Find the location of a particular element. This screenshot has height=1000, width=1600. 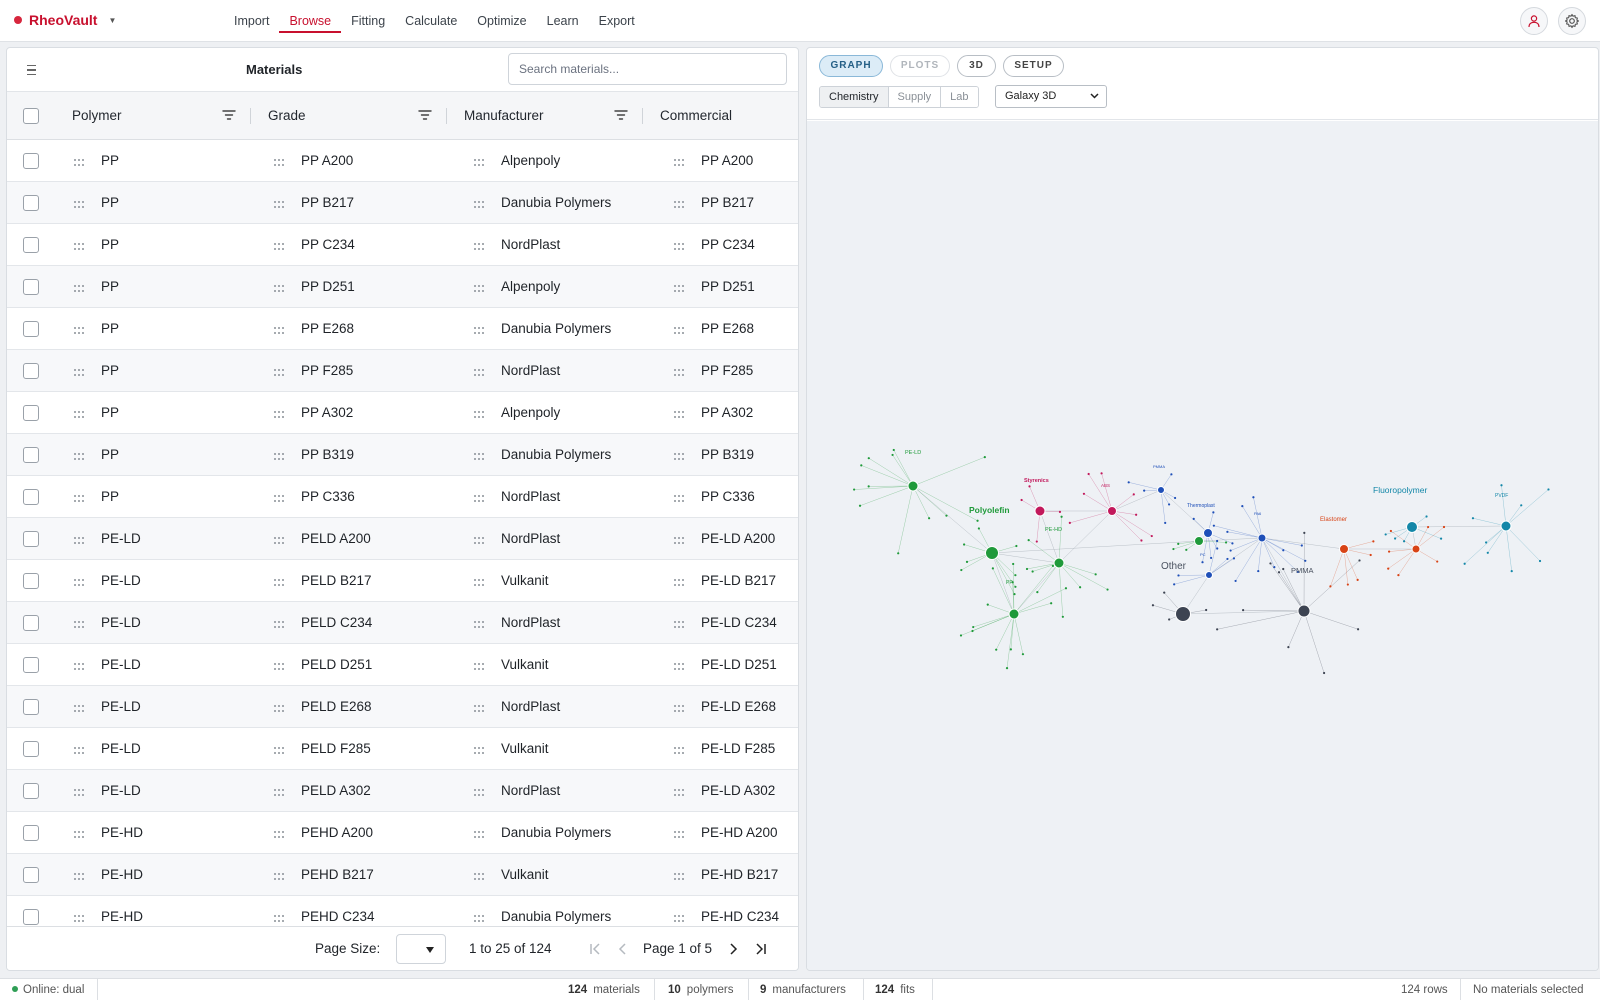

last-page-icon is located at coordinates (761, 949).